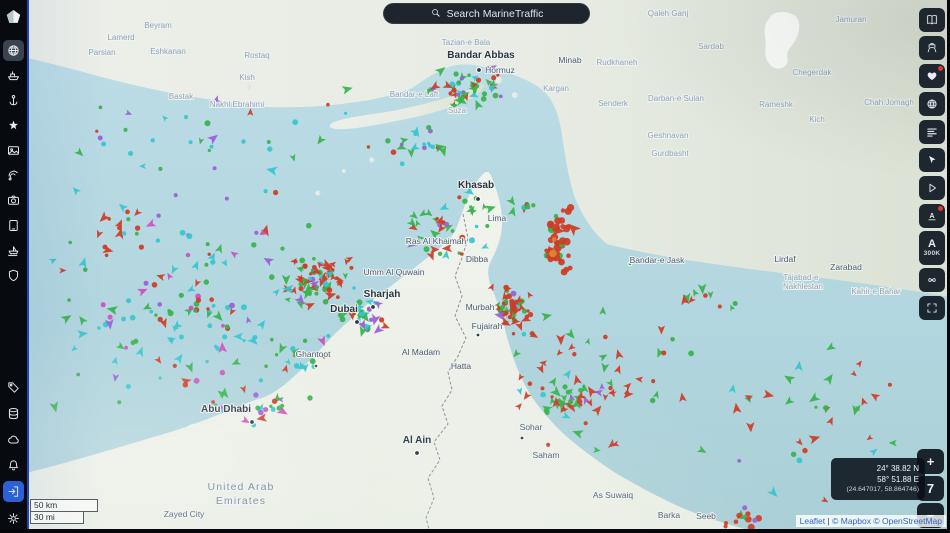  I want to click on voyage-planner-button: A, so click(932, 216).